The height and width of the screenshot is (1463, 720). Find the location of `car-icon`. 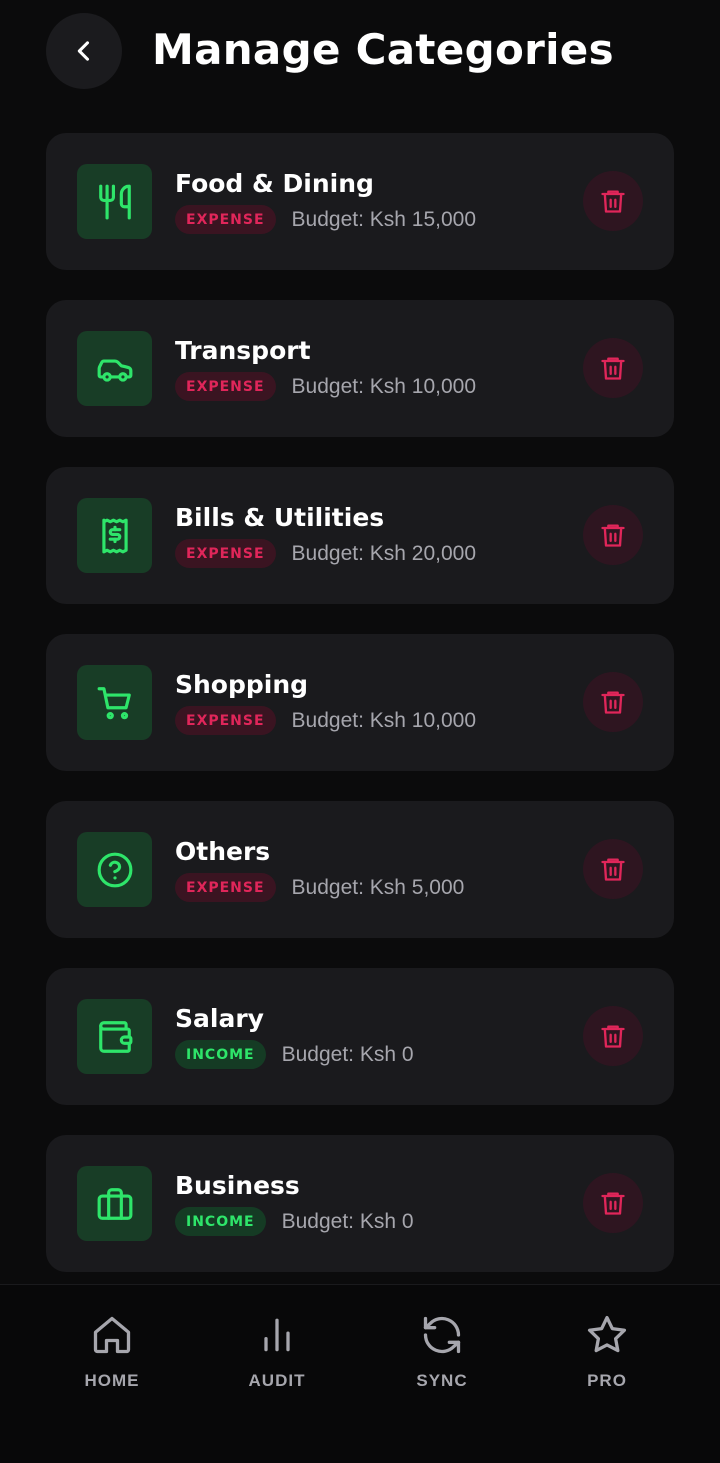

car-icon is located at coordinates (114, 370).